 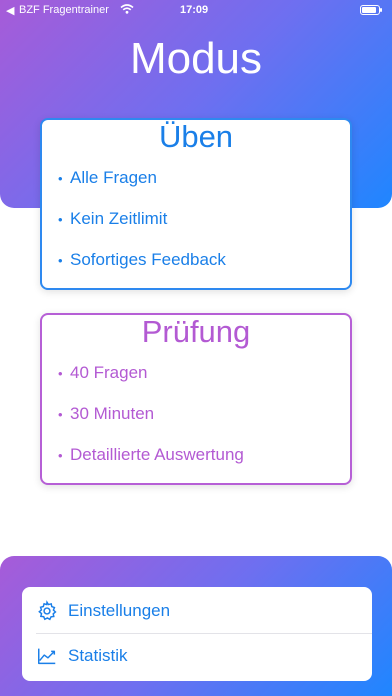 What do you see at coordinates (204, 270) in the screenshot?
I see `feature-item: • Sofortiges Feedback` at bounding box center [204, 270].